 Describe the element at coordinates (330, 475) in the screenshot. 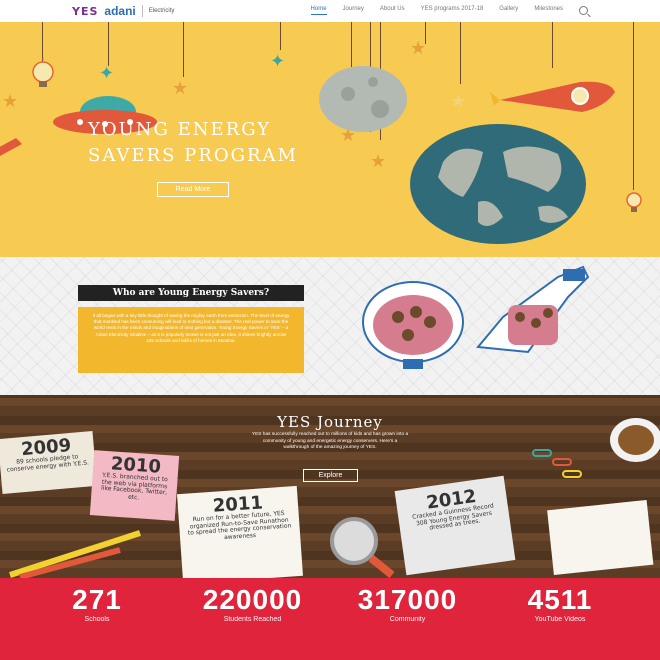

I see `explore-button: Explore` at that location.